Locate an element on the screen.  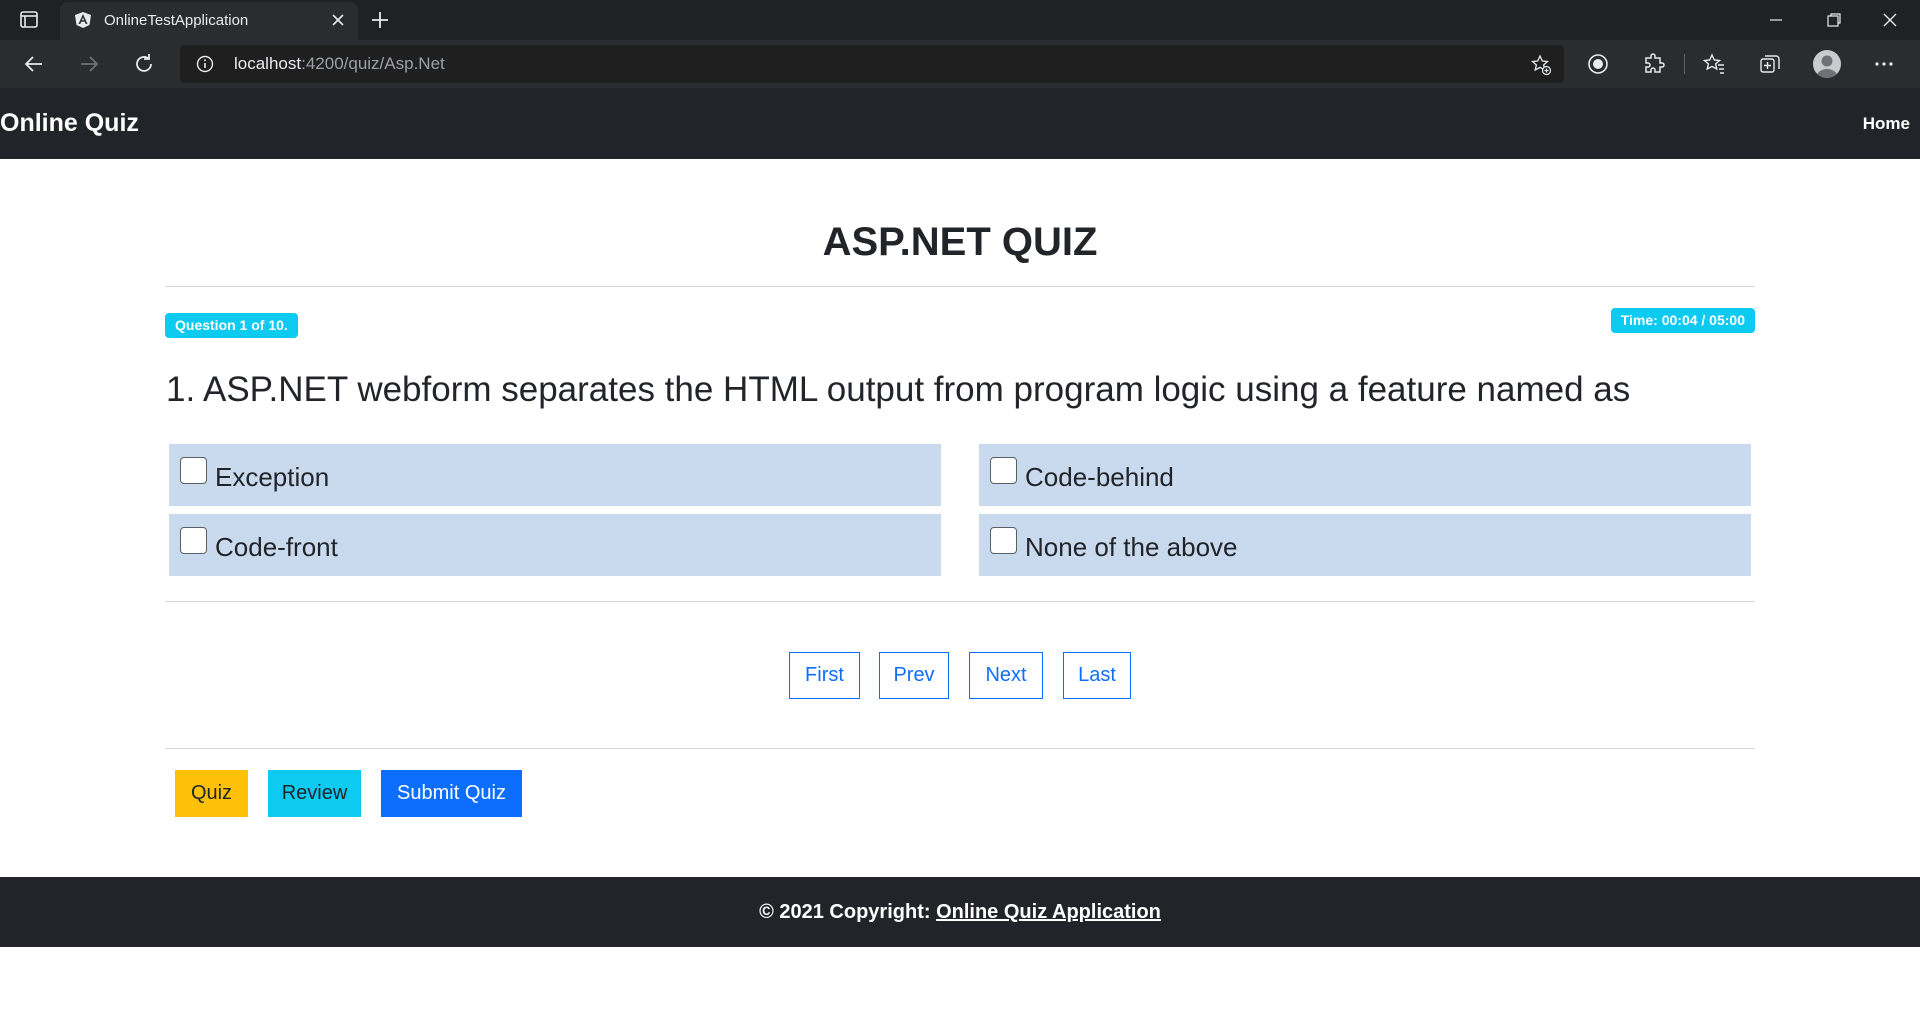
favorites-icon is located at coordinates (1714, 64).